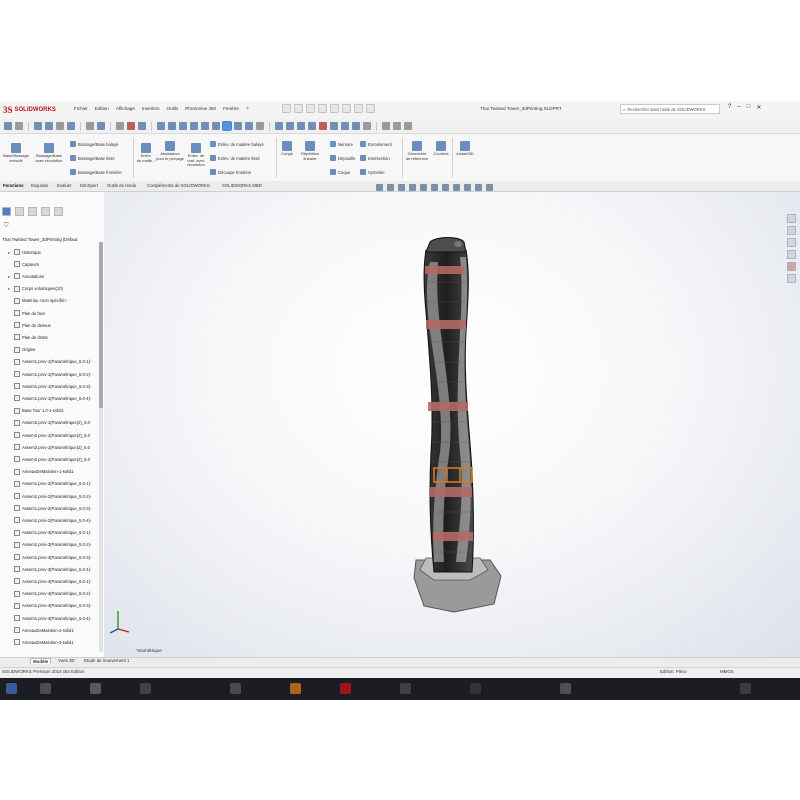  I want to click on front-view-icon, so click(161, 126).